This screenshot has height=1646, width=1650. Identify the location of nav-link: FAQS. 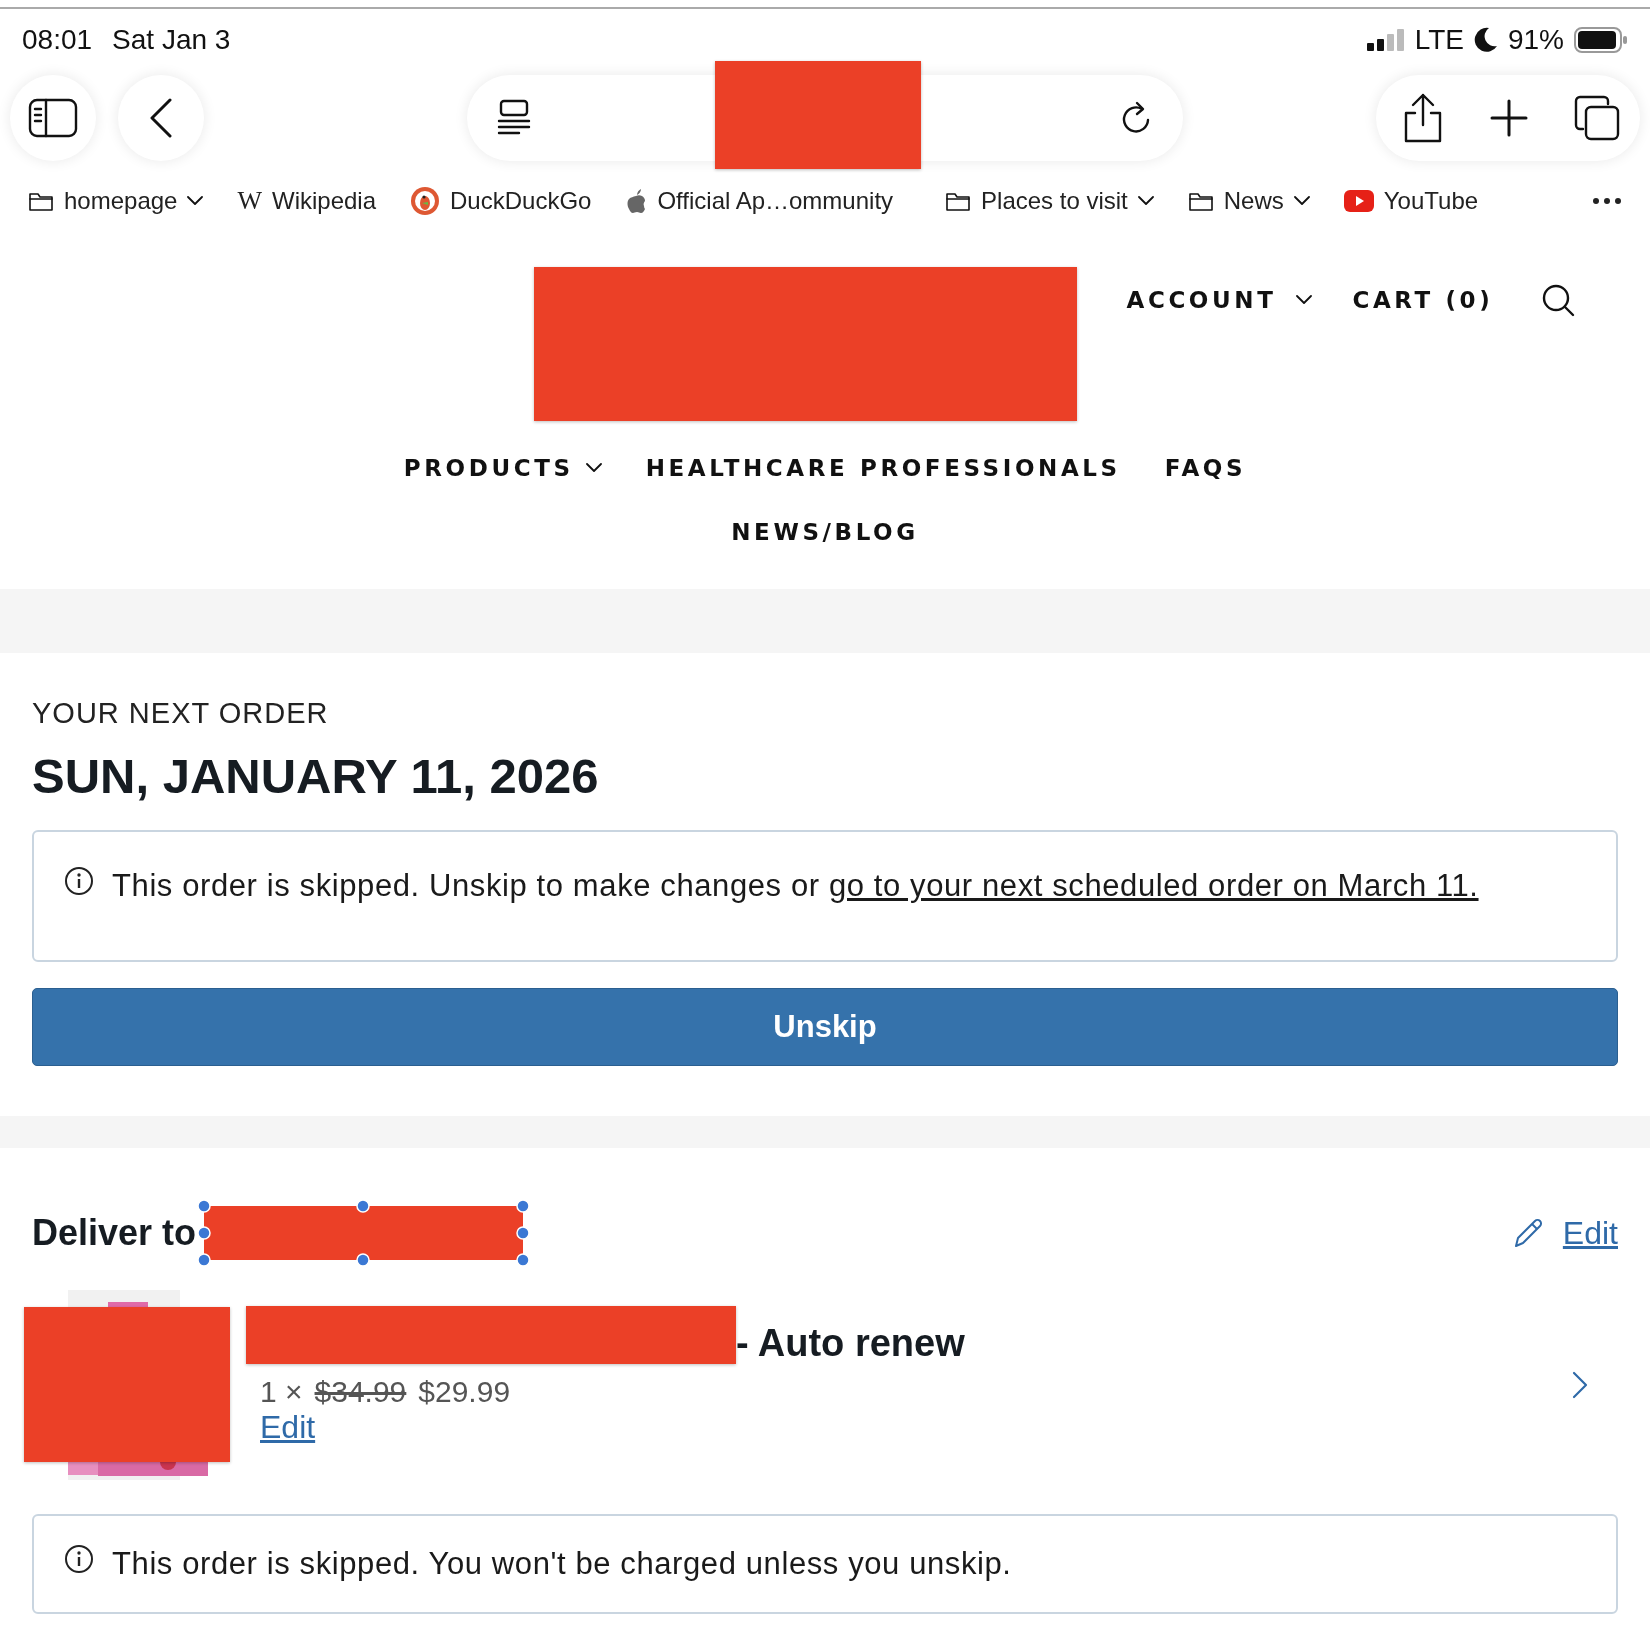
(1205, 468).